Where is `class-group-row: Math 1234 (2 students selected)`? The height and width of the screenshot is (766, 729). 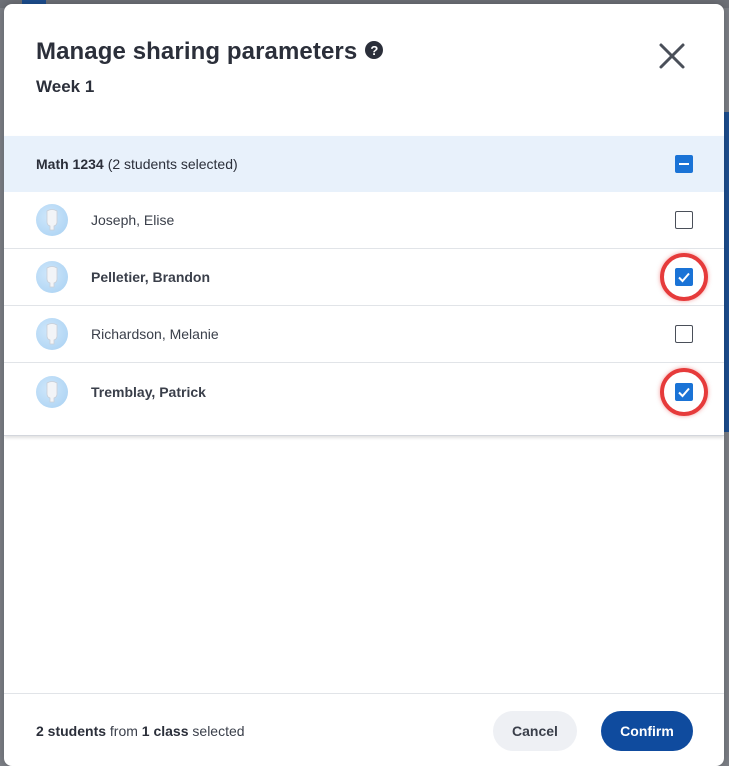
class-group-row: Math 1234 (2 students selected) is located at coordinates (364, 164).